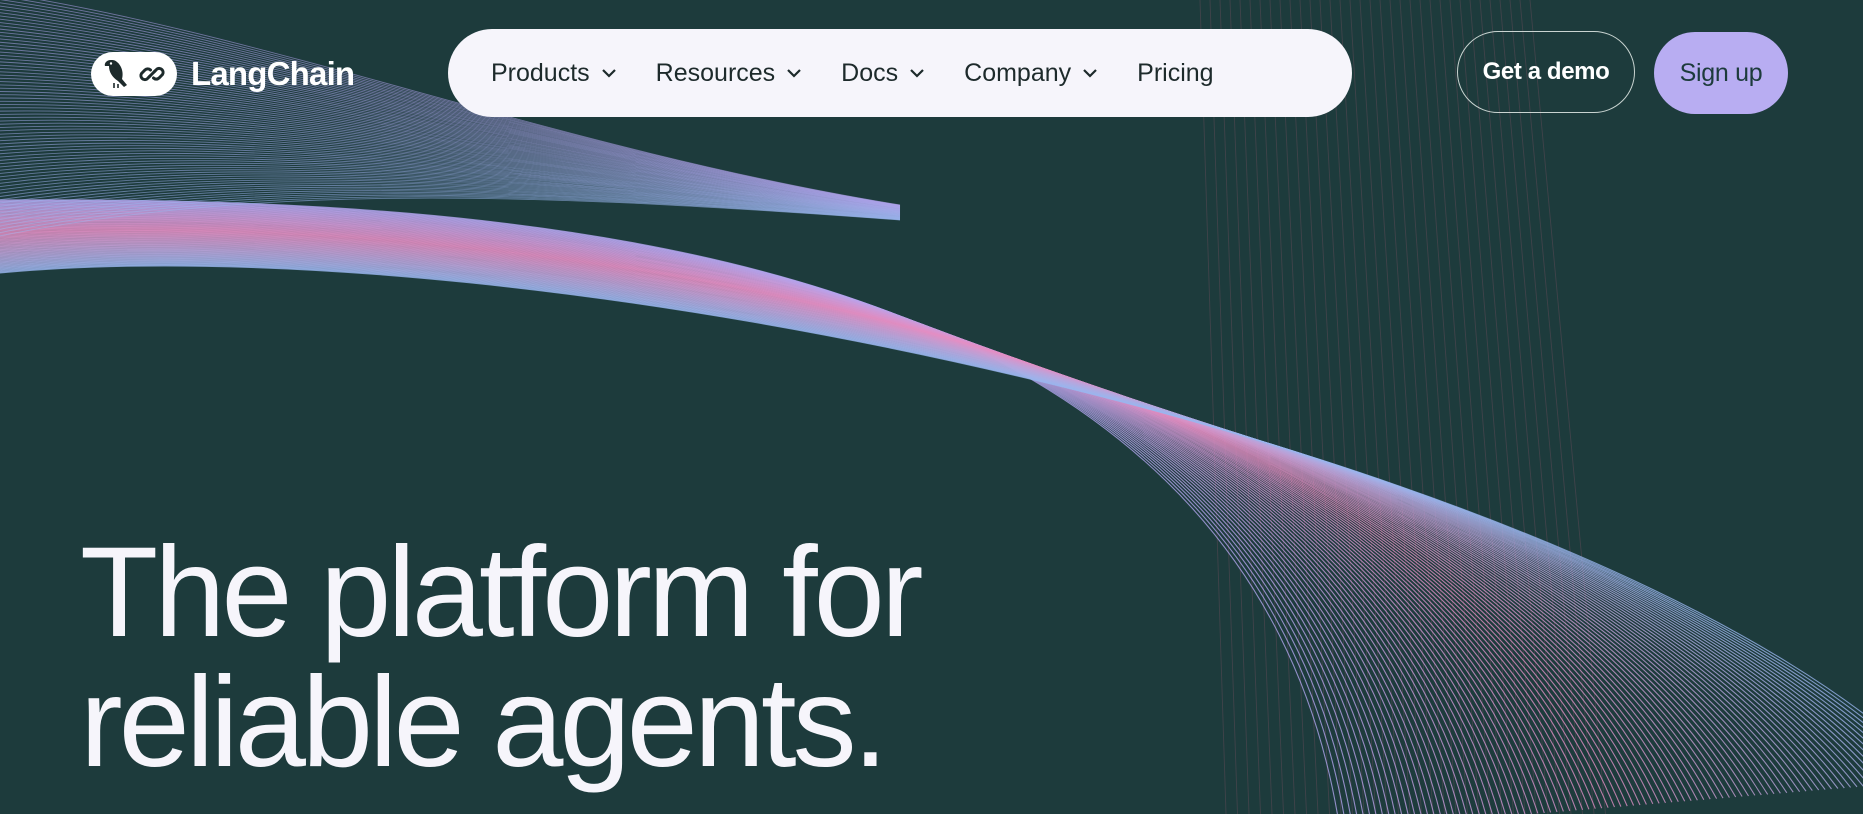 The height and width of the screenshot is (814, 1863). I want to click on nav-item-docs: Docs, so click(883, 73).